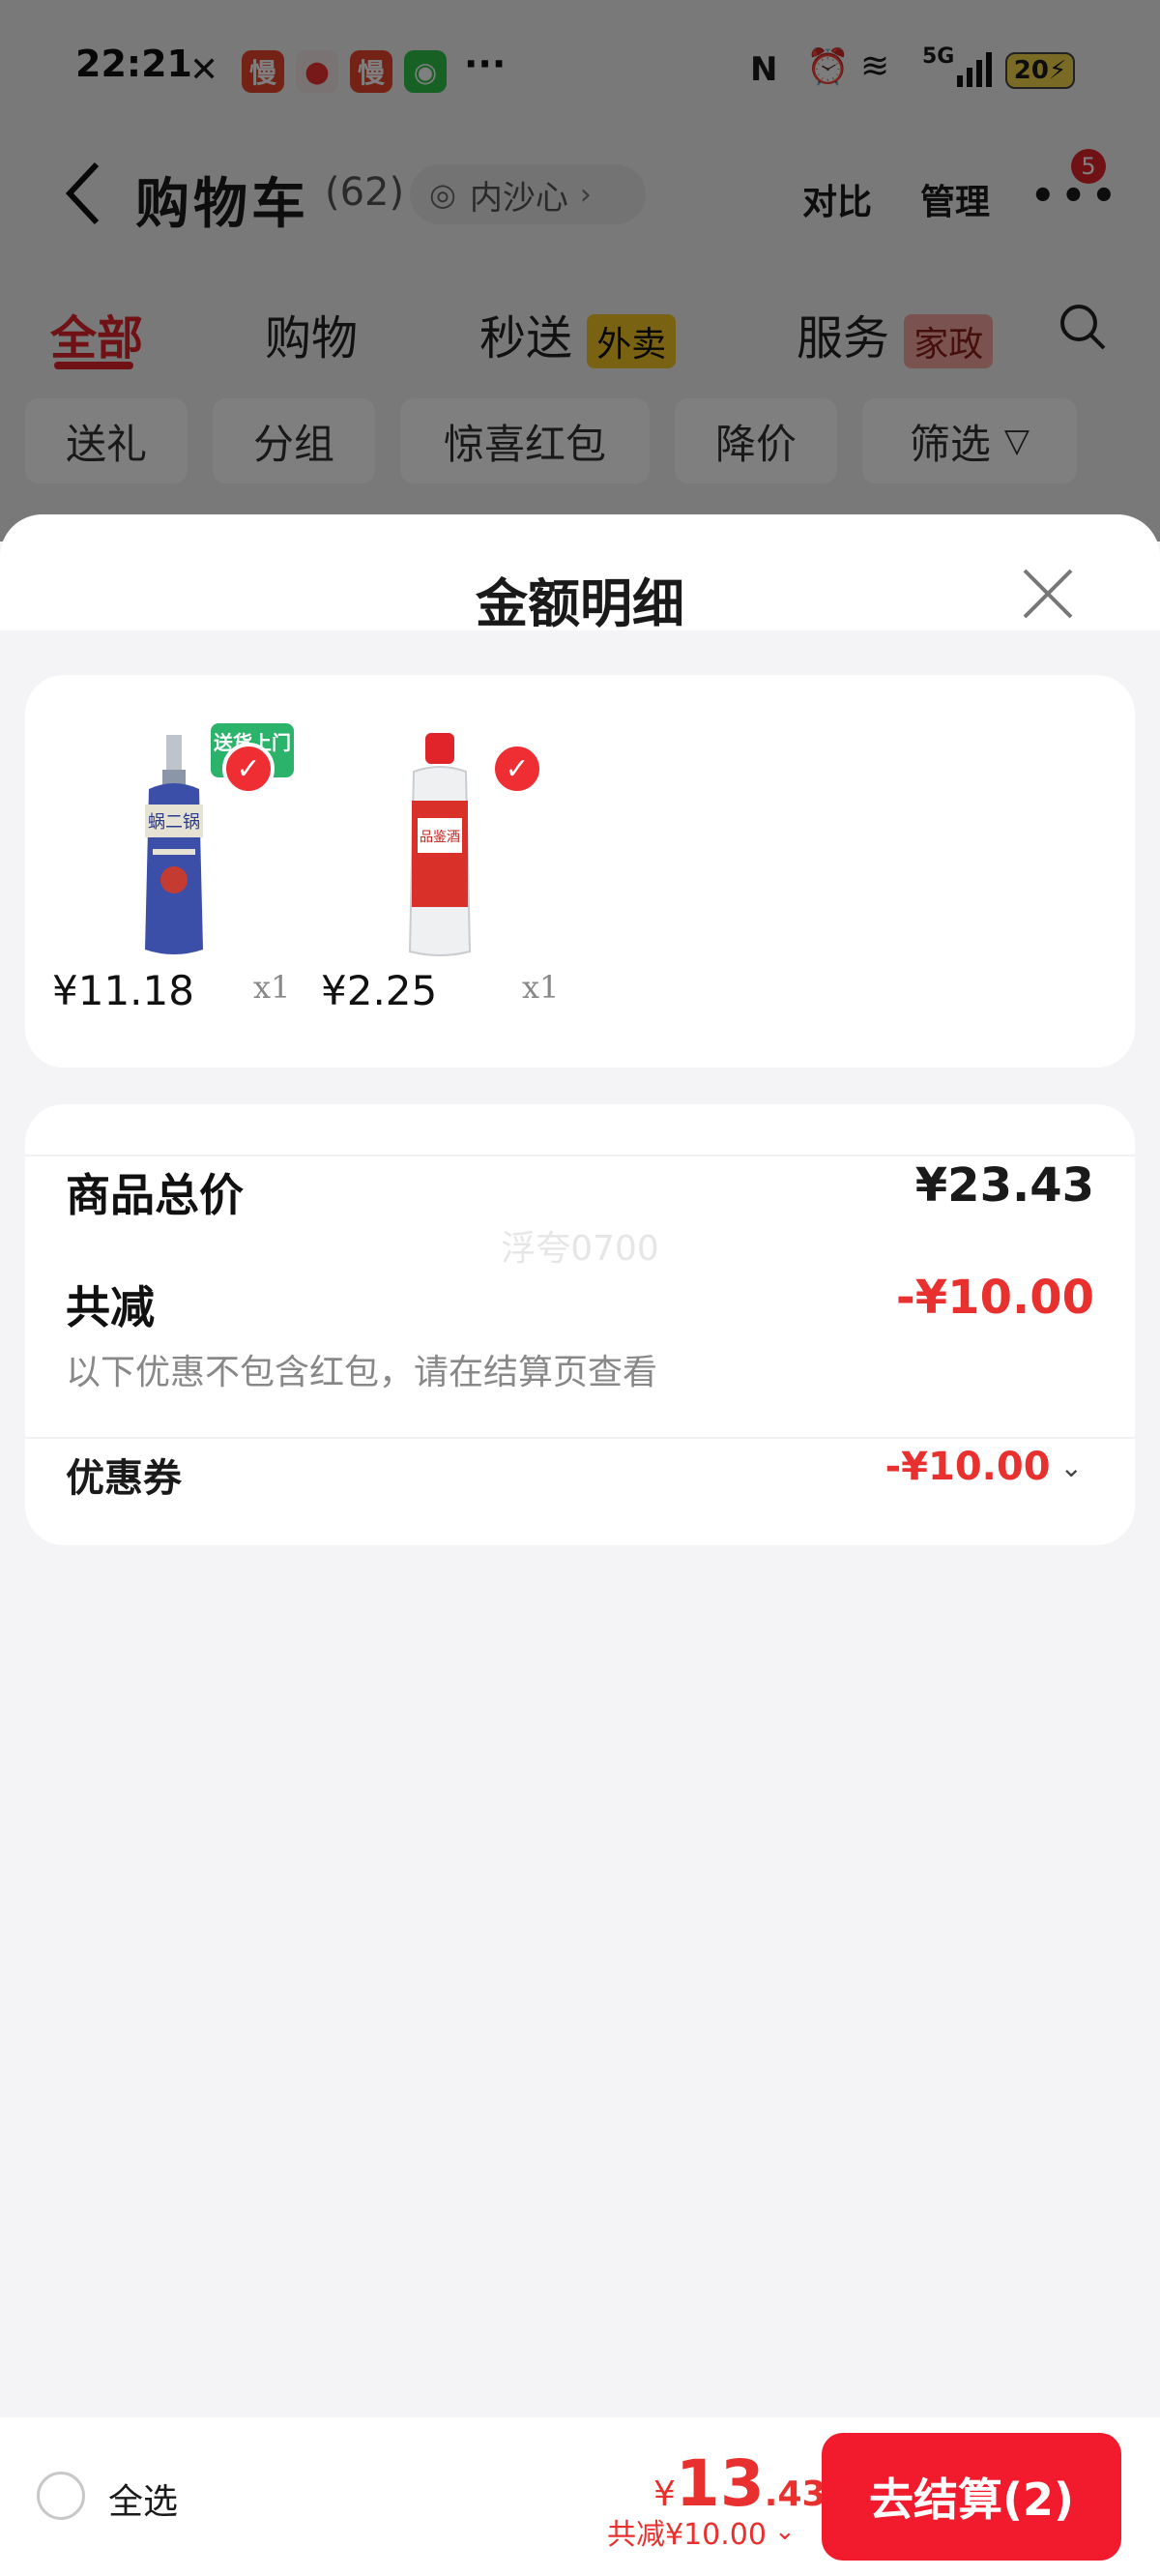 This screenshot has width=1160, height=2576. What do you see at coordinates (972, 2497) in the screenshot?
I see `checkout-button: 去结算(2)` at bounding box center [972, 2497].